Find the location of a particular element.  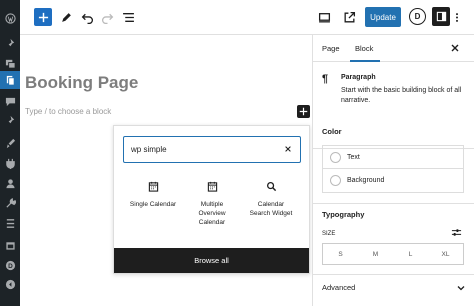

external-link-icon is located at coordinates (349, 17).